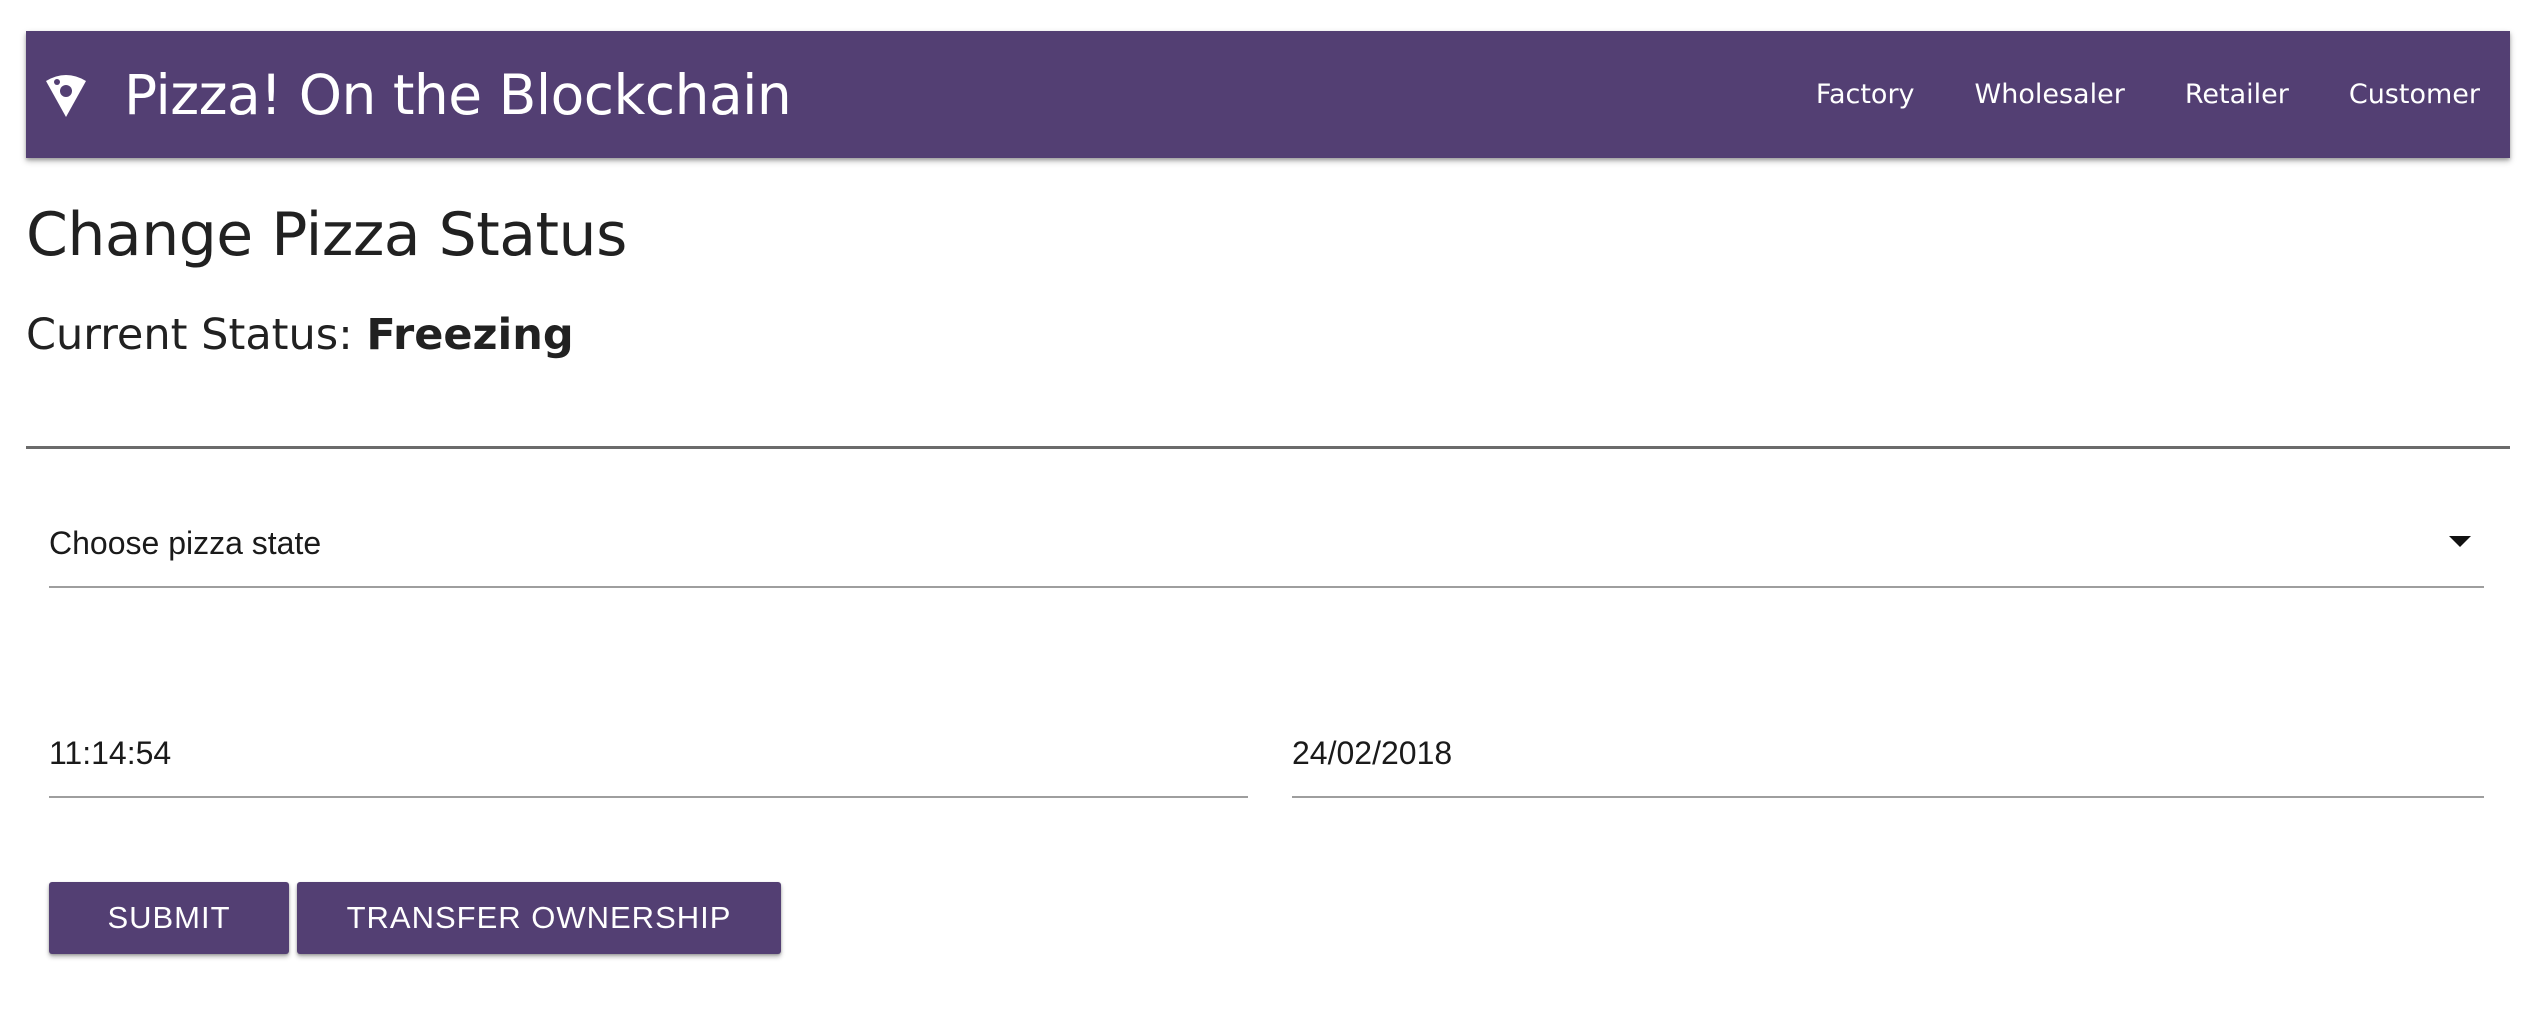 The height and width of the screenshot is (1034, 2536). I want to click on brand-link: Pizza! On the Blockchain, so click(418, 94).